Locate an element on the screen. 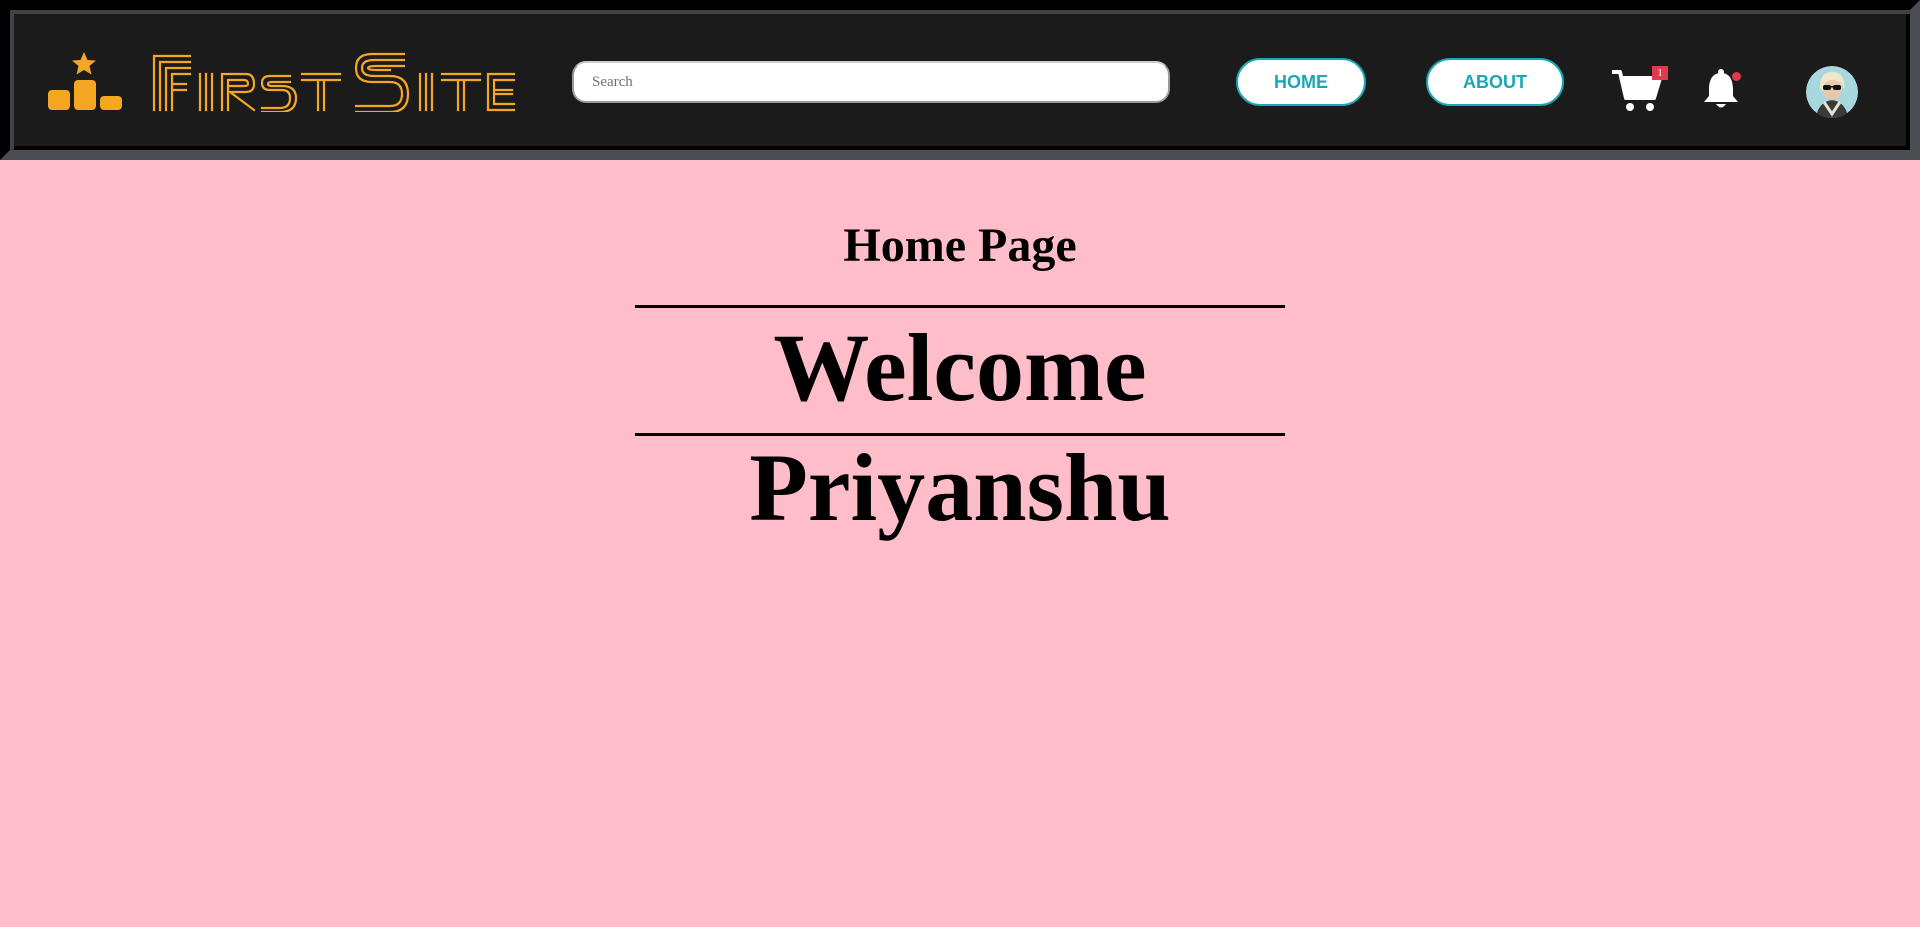  nav-about-label: ABOUT is located at coordinates (1495, 81).